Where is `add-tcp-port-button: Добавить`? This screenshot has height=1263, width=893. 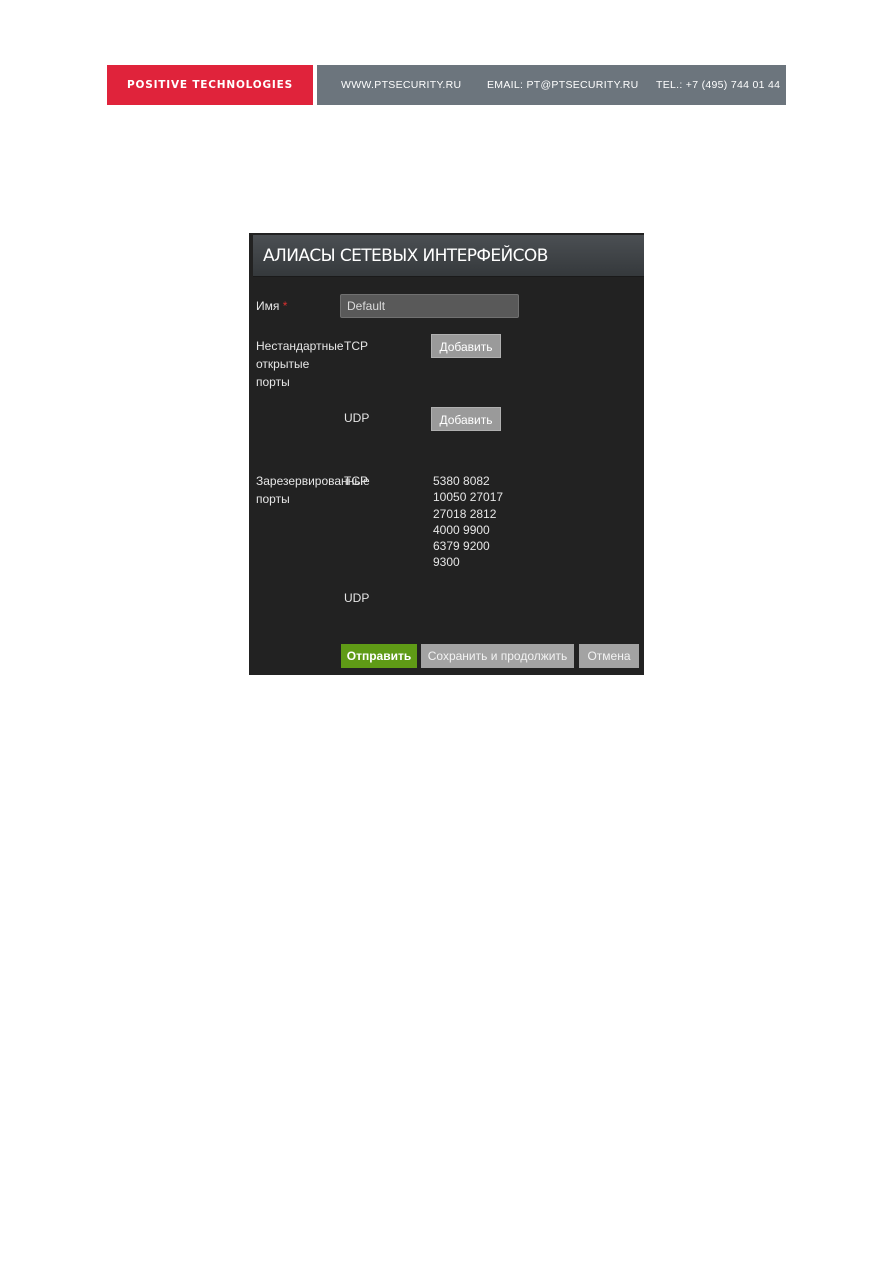
add-tcp-port-button: Добавить is located at coordinates (466, 346).